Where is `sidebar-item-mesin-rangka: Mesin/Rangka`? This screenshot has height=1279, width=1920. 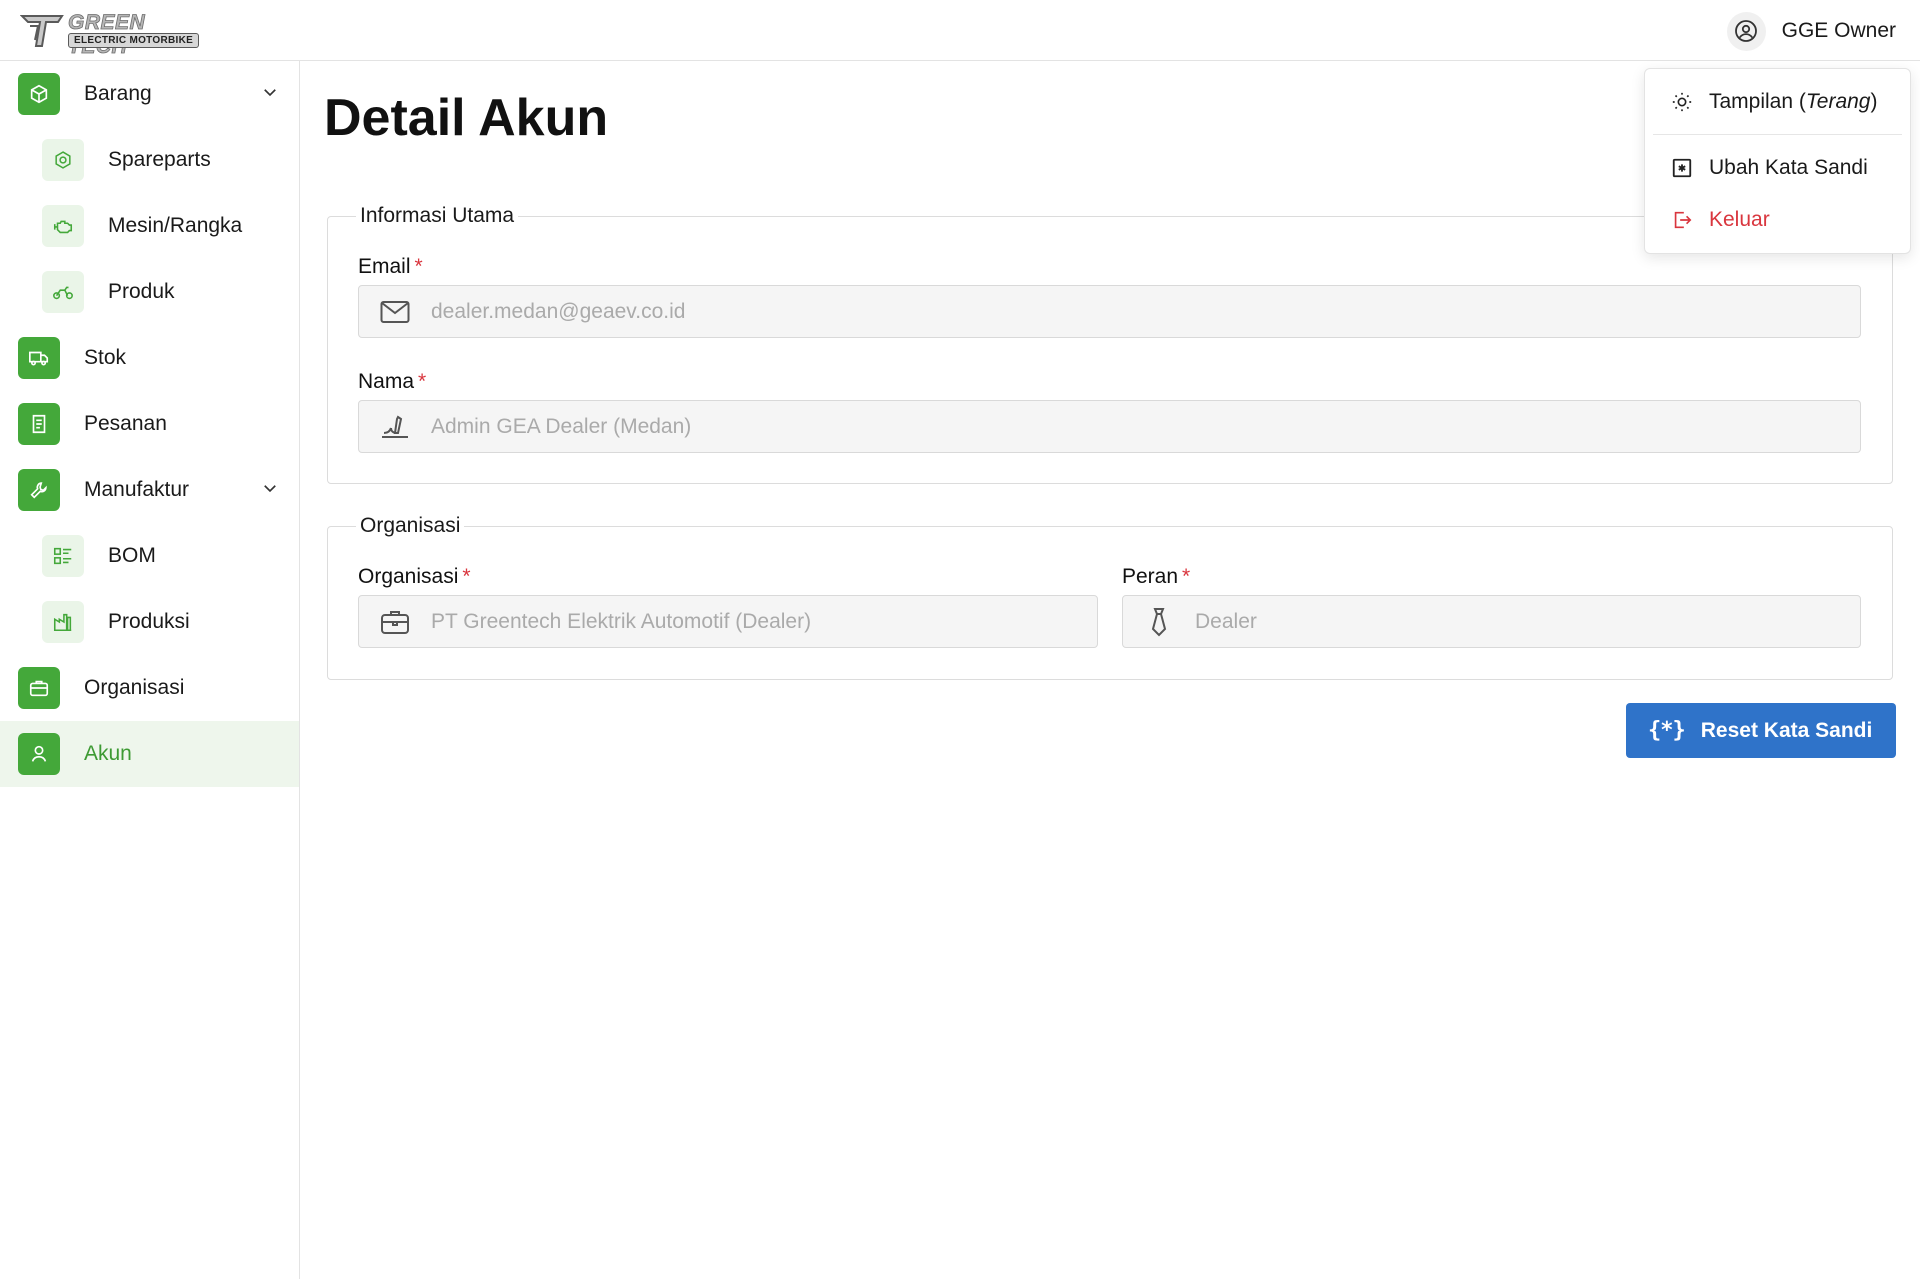
sidebar-item-mesin-rangka: Mesin/Rangka is located at coordinates (149, 226).